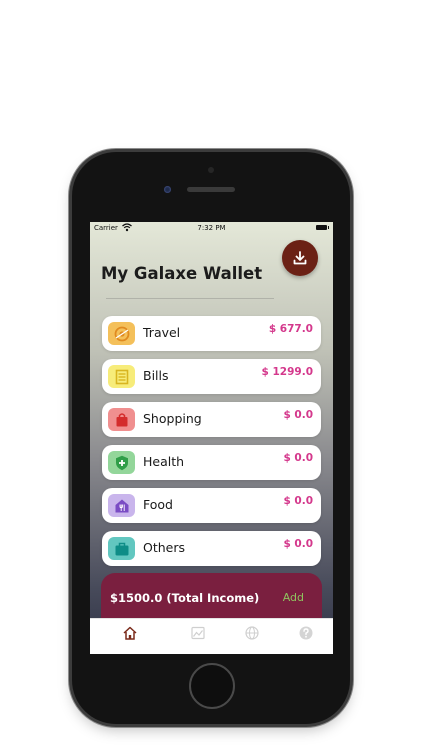 This screenshot has height=750, width=422. Describe the element at coordinates (121, 462) in the screenshot. I see `health-shield-icon` at that location.